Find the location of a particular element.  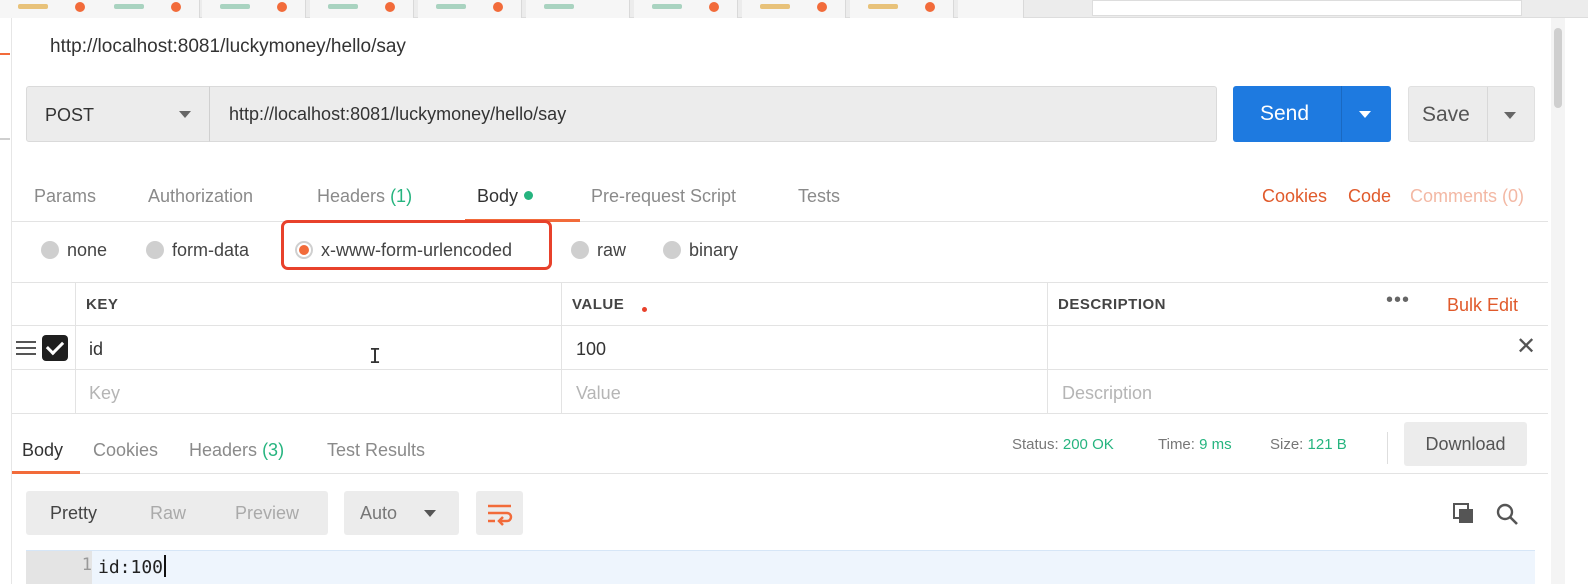

code-link: Code is located at coordinates (1369, 196).